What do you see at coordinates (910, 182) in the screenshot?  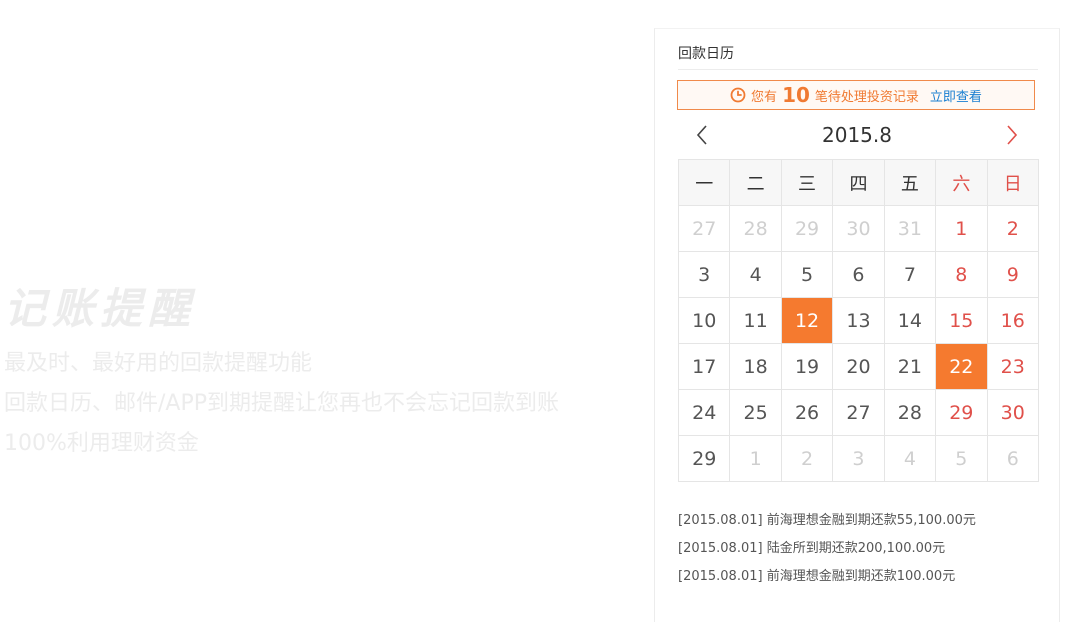 I see `weekday-header: 五` at bounding box center [910, 182].